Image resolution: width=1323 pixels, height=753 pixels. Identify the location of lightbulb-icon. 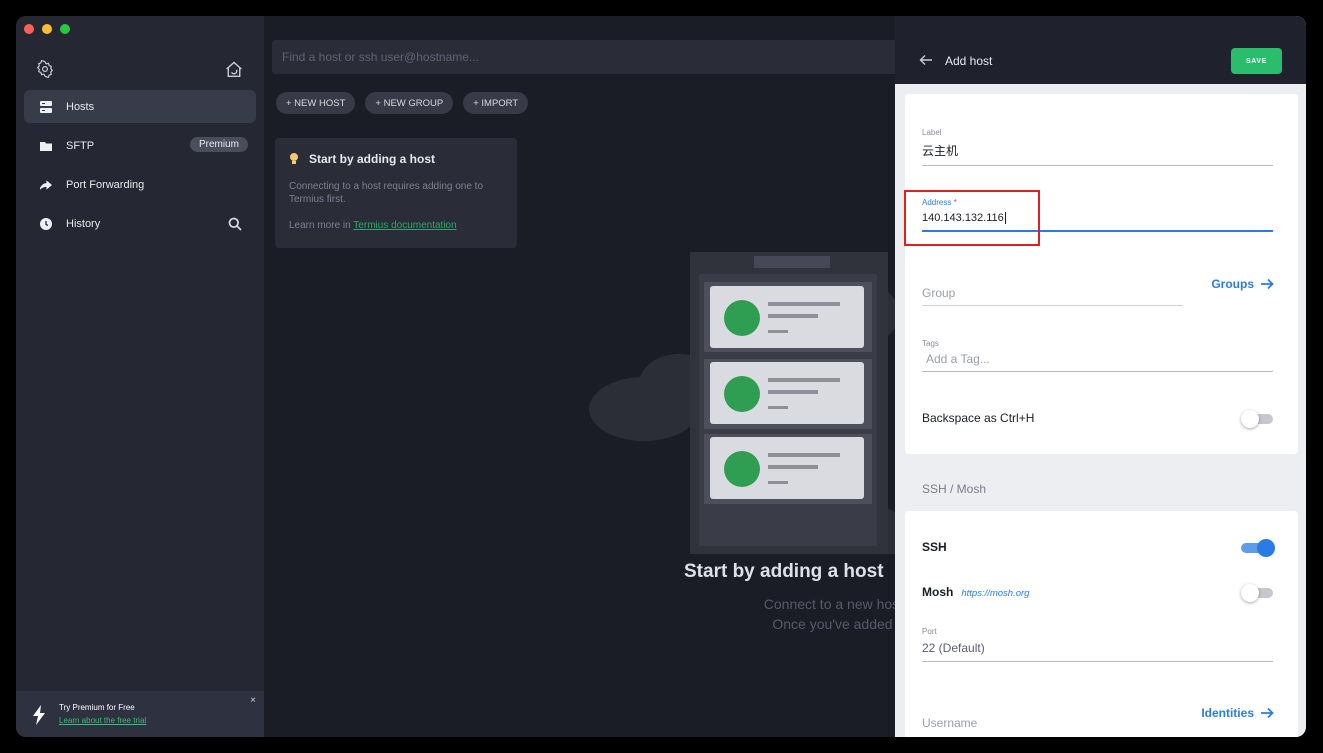
(294, 158).